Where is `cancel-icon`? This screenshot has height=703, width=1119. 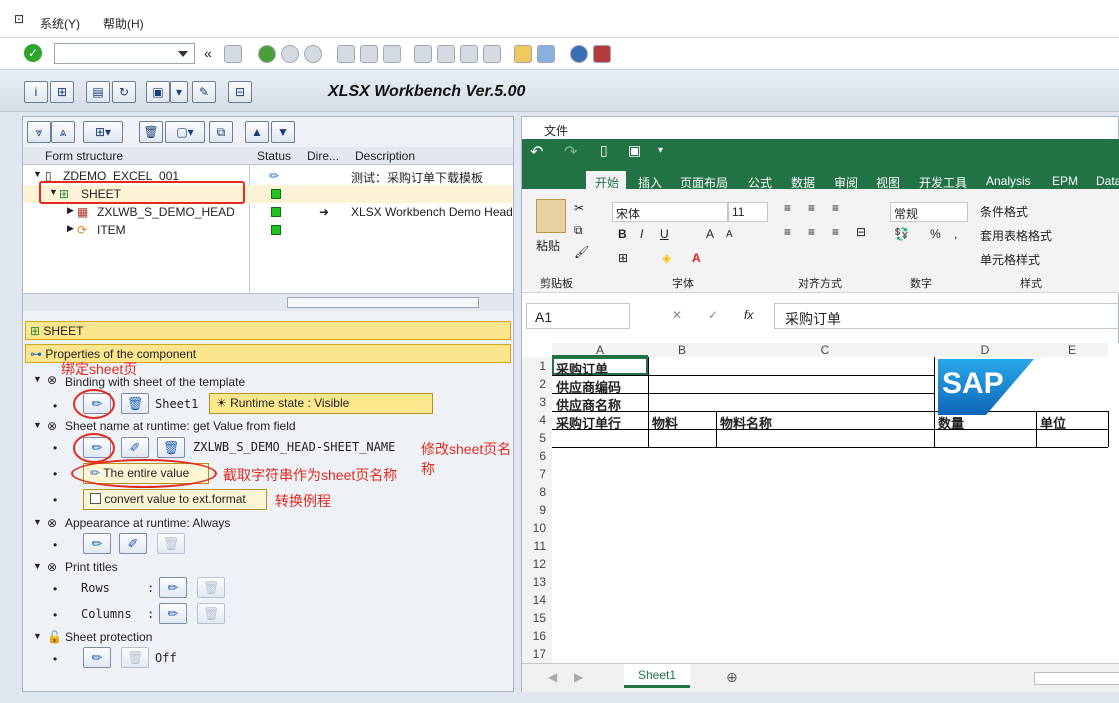
cancel-icon is located at coordinates (313, 54).